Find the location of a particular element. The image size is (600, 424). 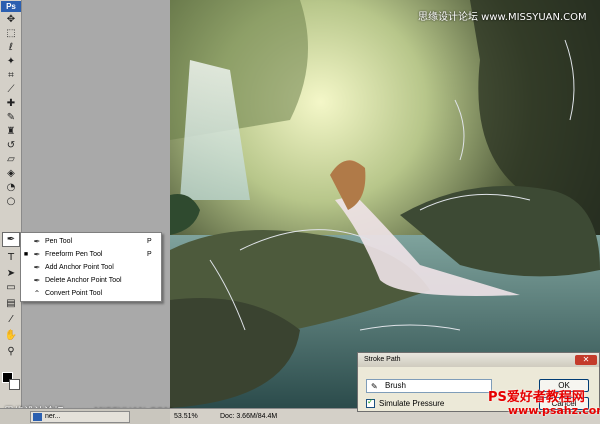

background-color-swatch is located at coordinates (14, 384).